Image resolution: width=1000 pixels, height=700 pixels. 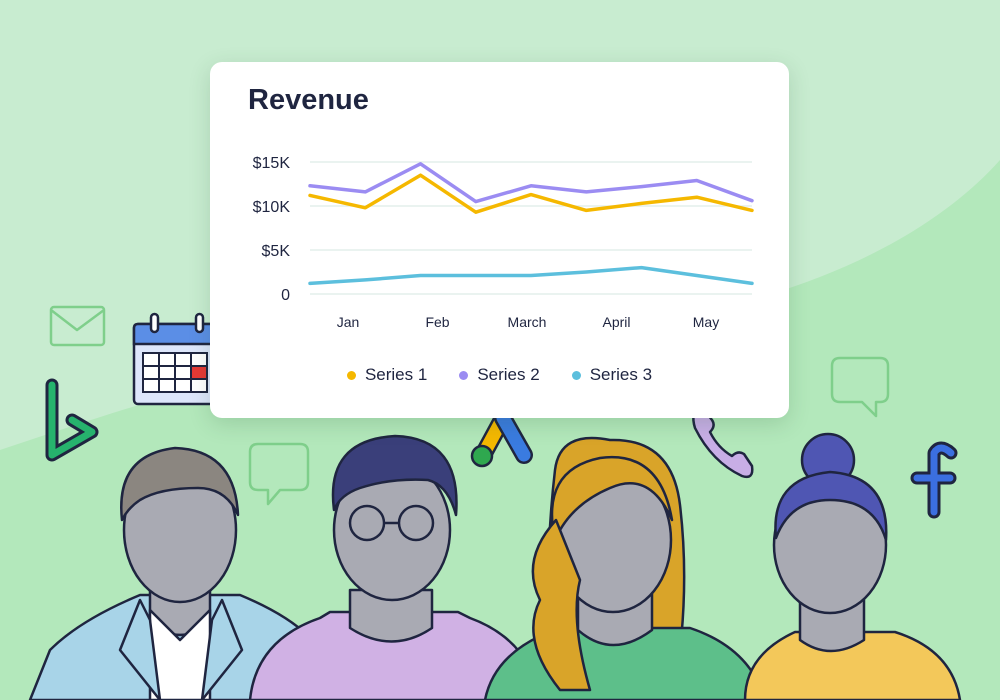 I want to click on y-tick-label: $10K, so click(x=272, y=207).